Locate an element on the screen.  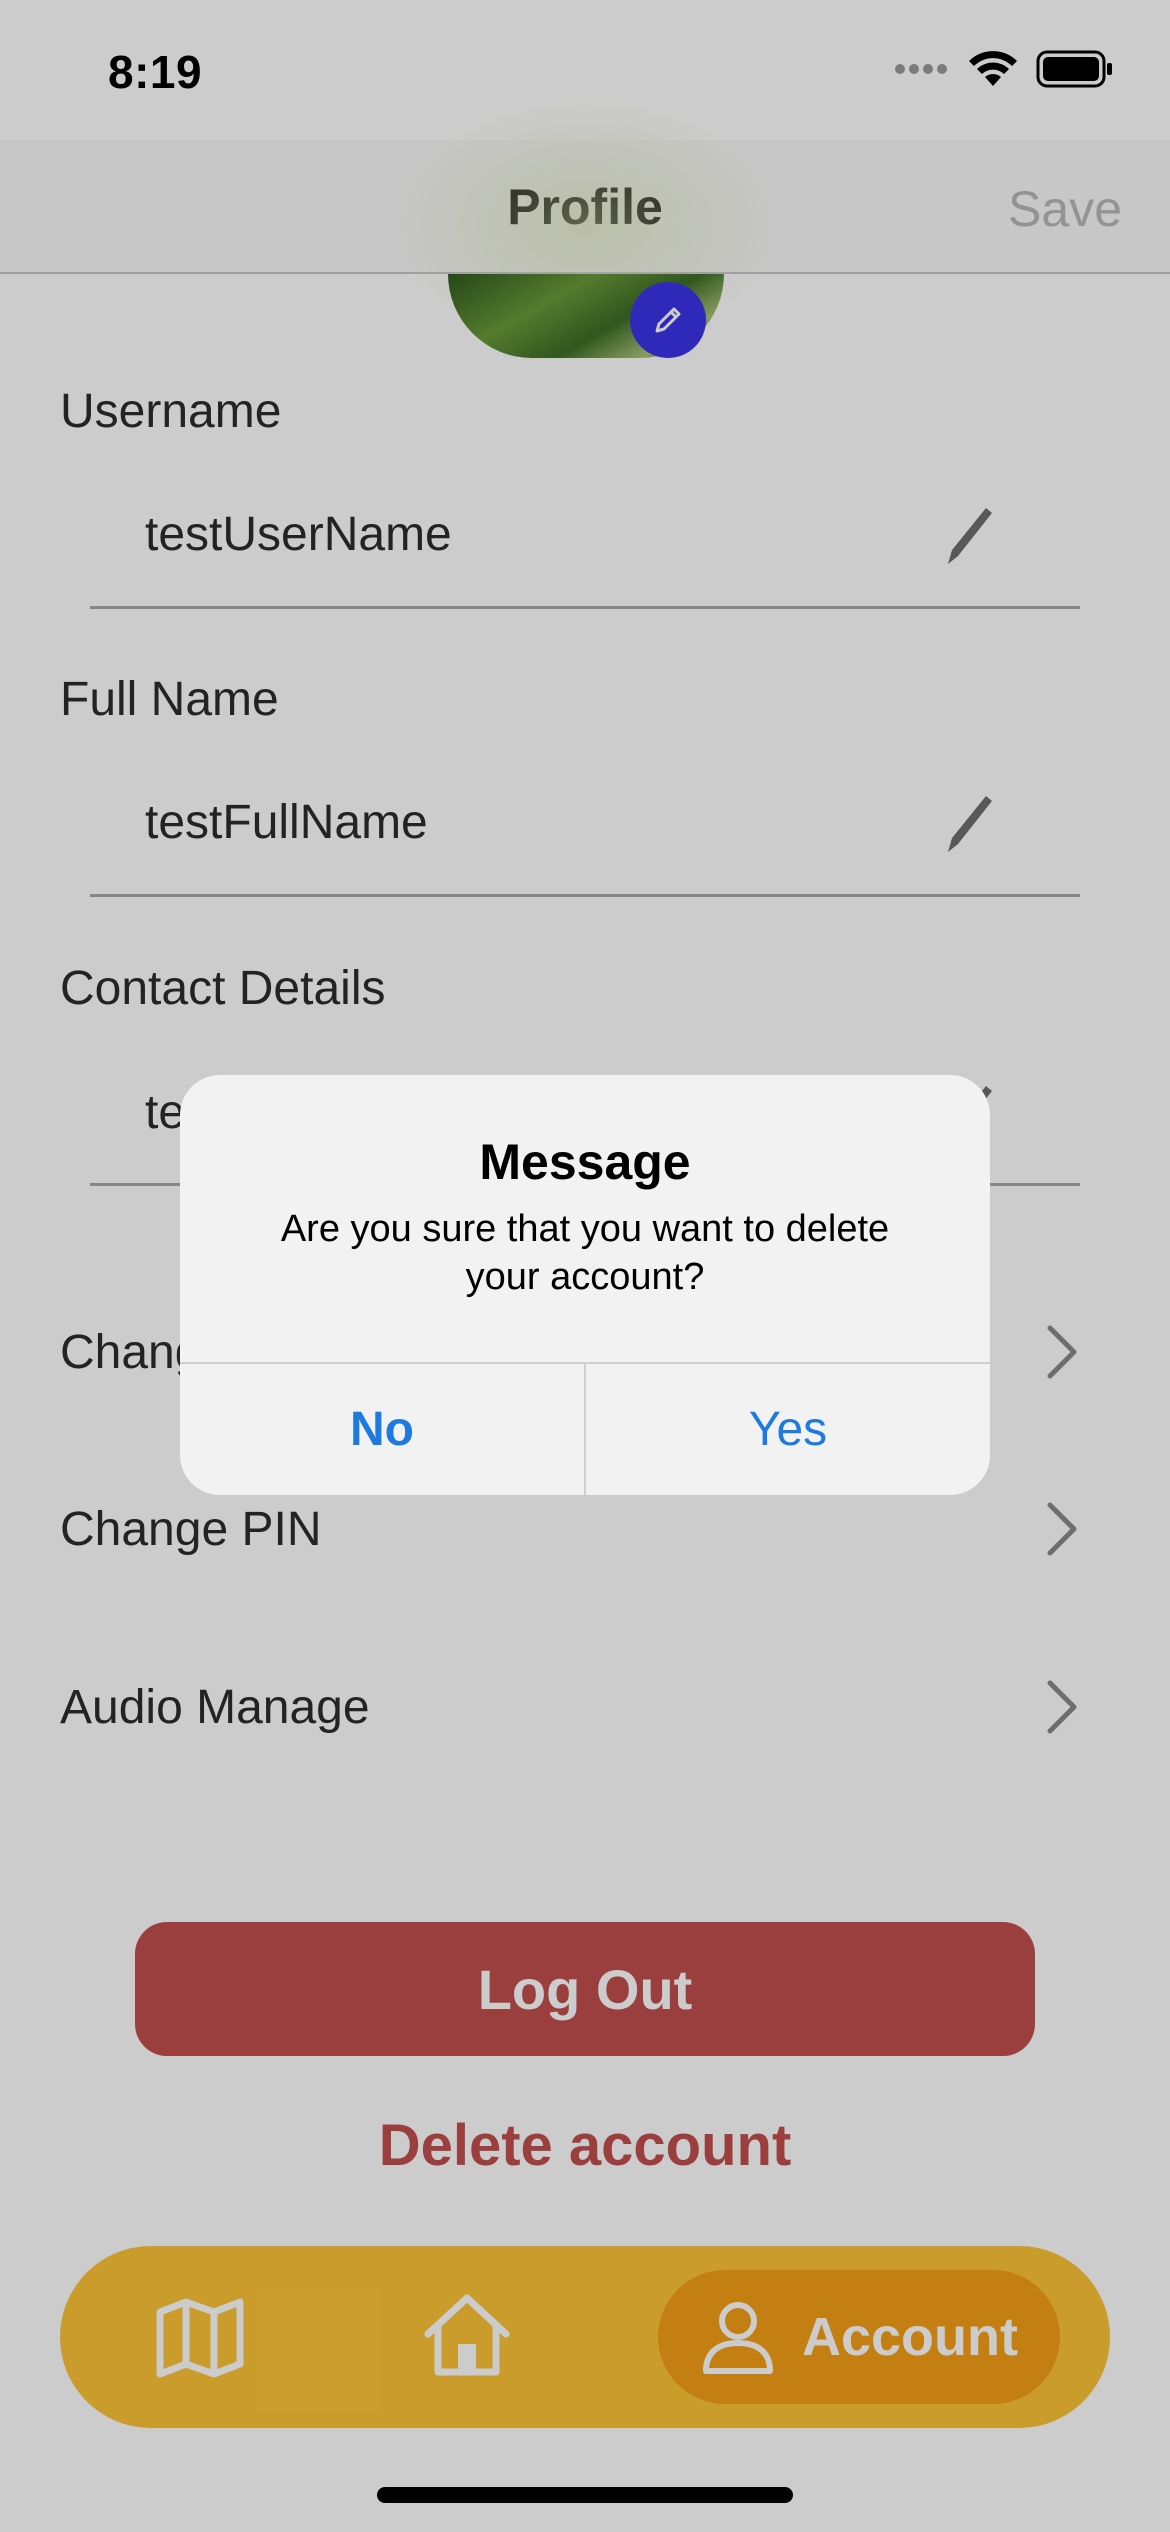
yes-button: Yes is located at coordinates (788, 1429).